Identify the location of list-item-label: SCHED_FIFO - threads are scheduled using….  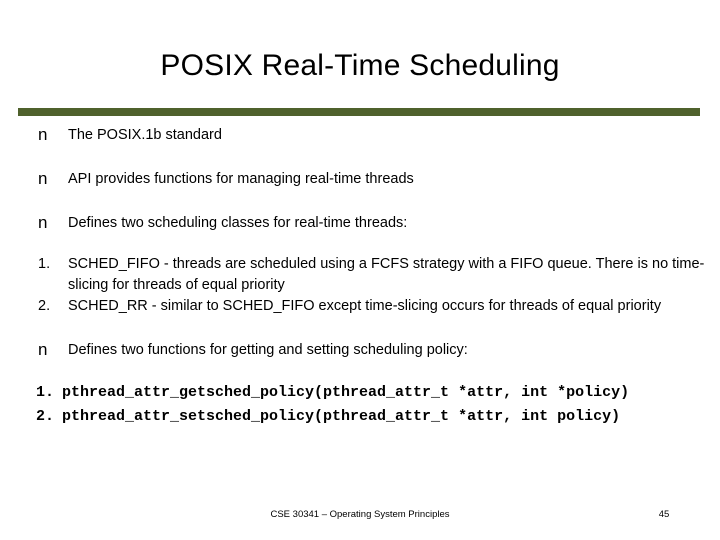
(386, 274).